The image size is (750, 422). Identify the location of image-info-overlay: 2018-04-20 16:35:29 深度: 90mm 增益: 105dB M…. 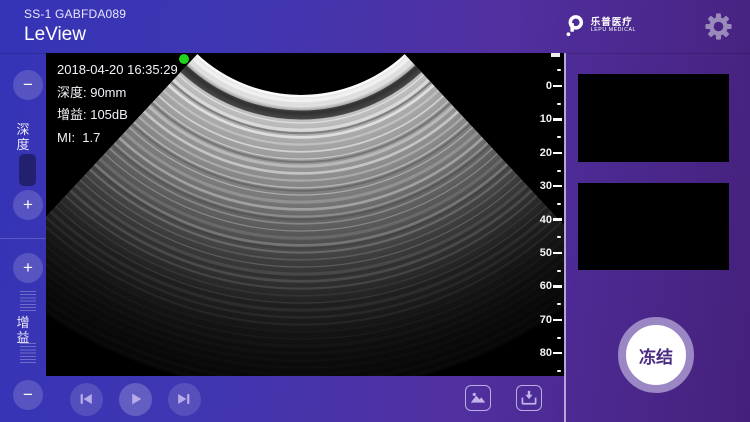
(117, 104).